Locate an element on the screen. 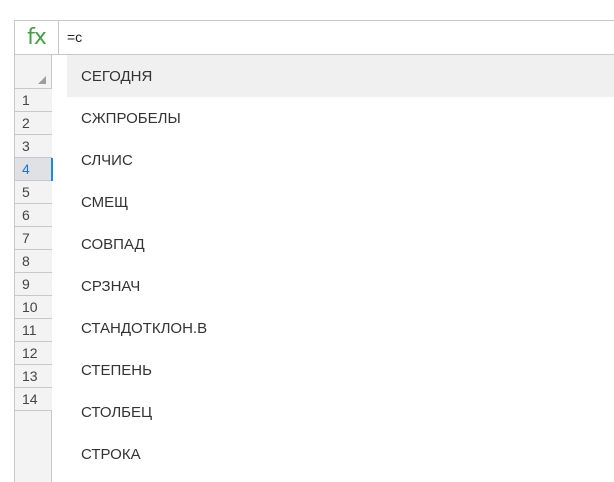  row-header-6: 6 is located at coordinates (33, 215).